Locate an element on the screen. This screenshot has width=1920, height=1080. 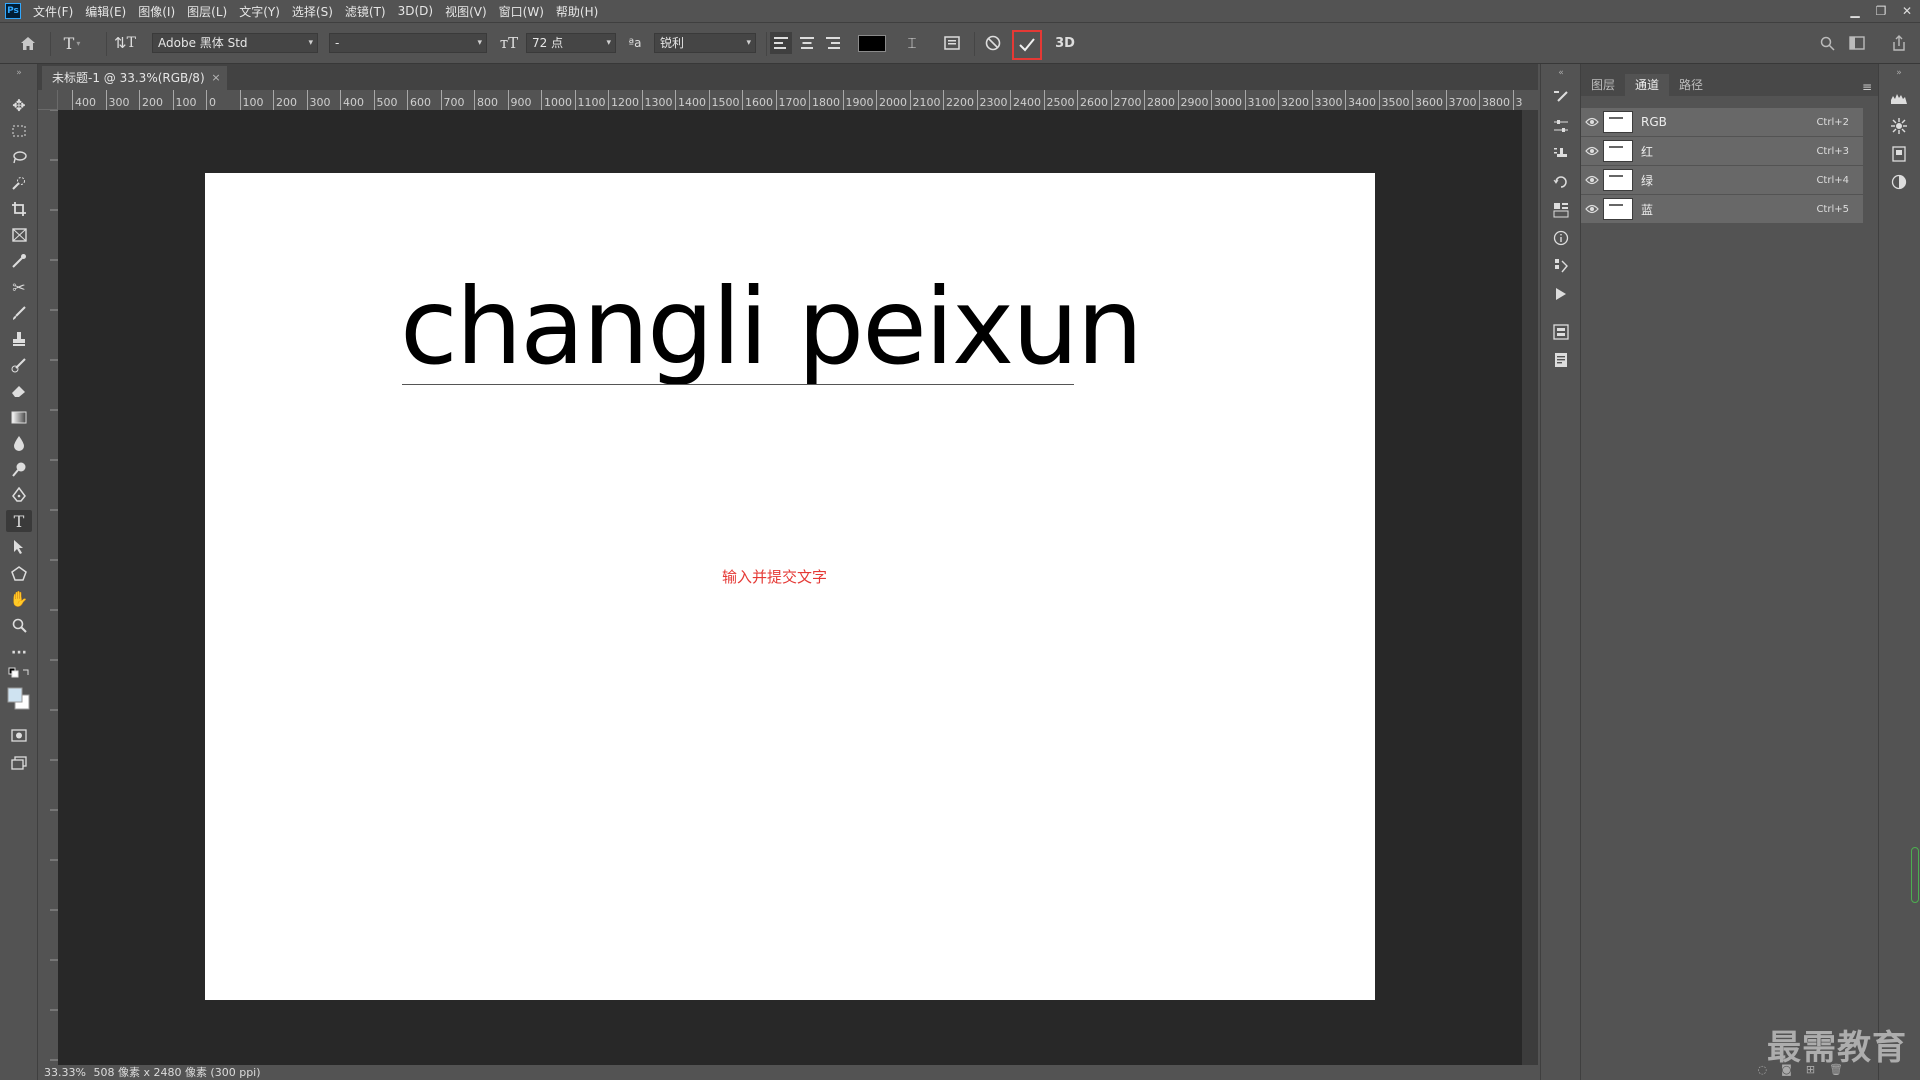
path-selection-tool-icon is located at coordinates (19, 547).